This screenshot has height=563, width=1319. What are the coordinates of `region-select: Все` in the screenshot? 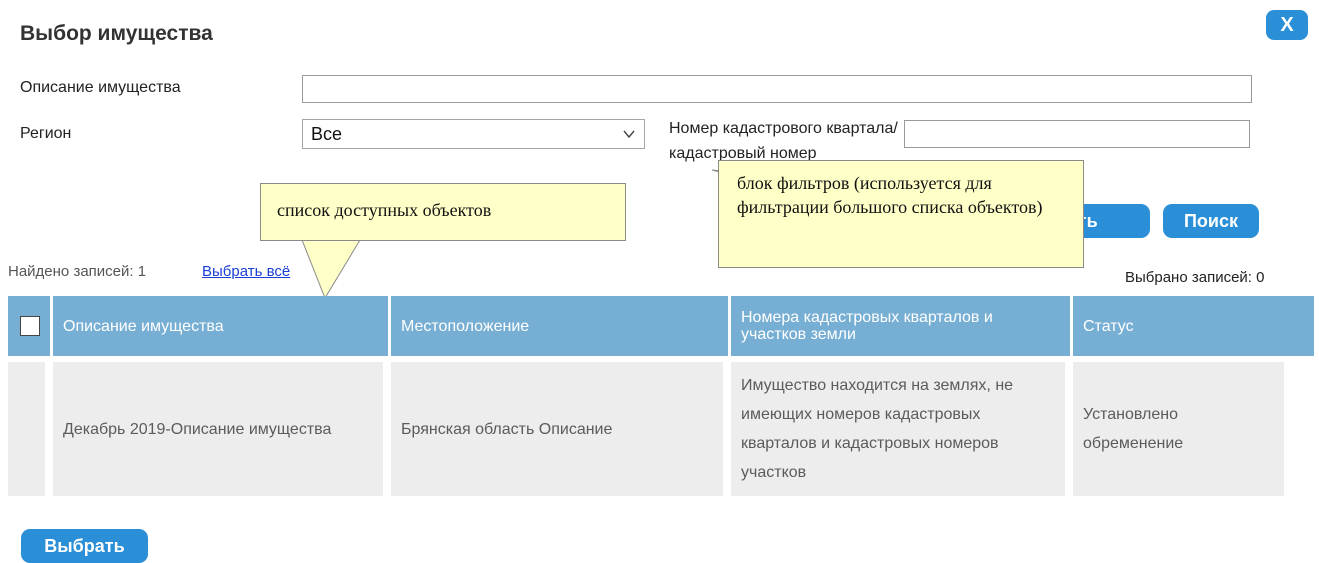 It's located at (473, 134).